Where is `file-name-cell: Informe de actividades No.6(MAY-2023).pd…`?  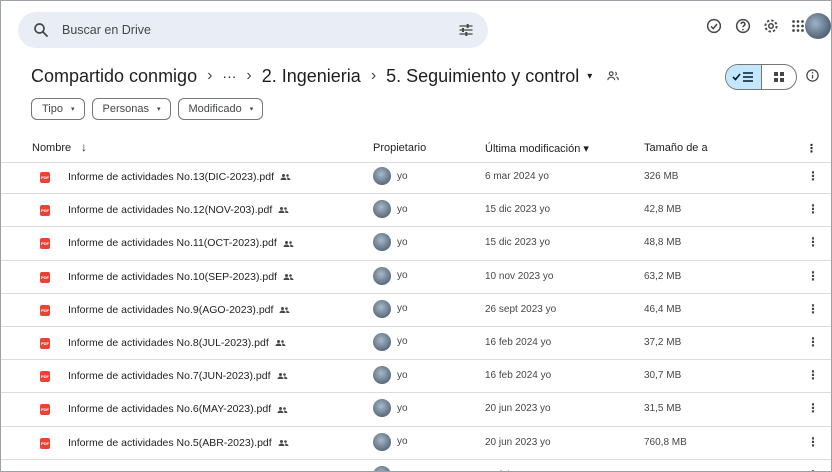
file-name-cell: Informe de actividades No.6(MAY-2023).pd… is located at coordinates (178, 409).